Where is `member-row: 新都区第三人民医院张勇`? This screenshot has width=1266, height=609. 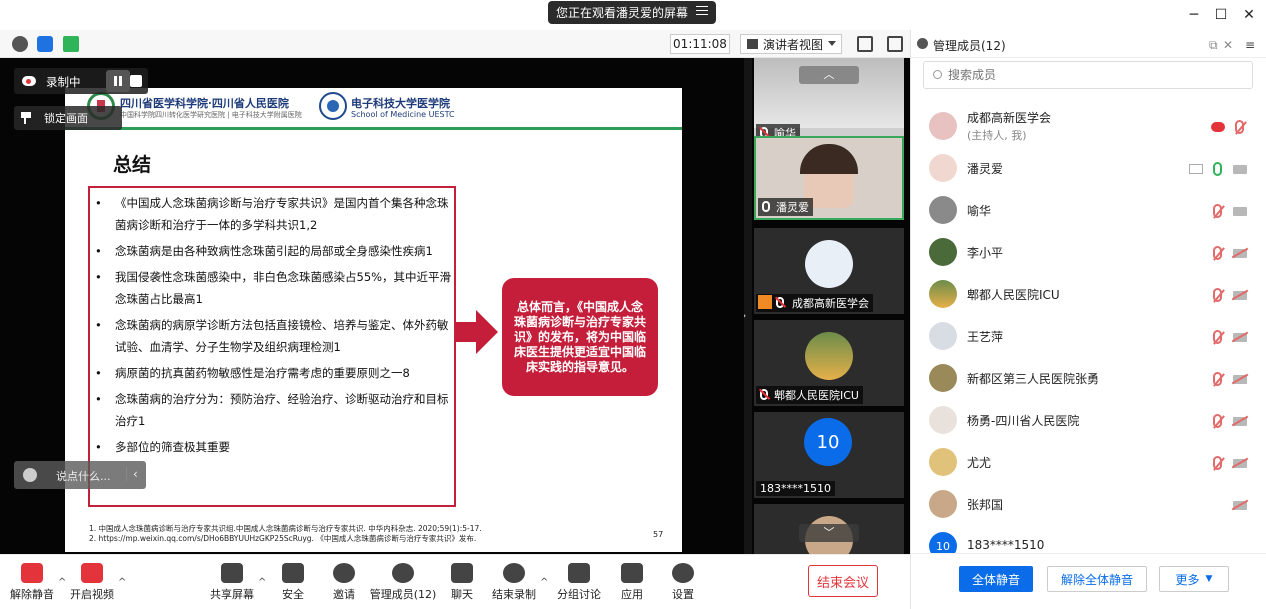
member-row: 新都区第三人民医院张勇 is located at coordinates (1088, 379).